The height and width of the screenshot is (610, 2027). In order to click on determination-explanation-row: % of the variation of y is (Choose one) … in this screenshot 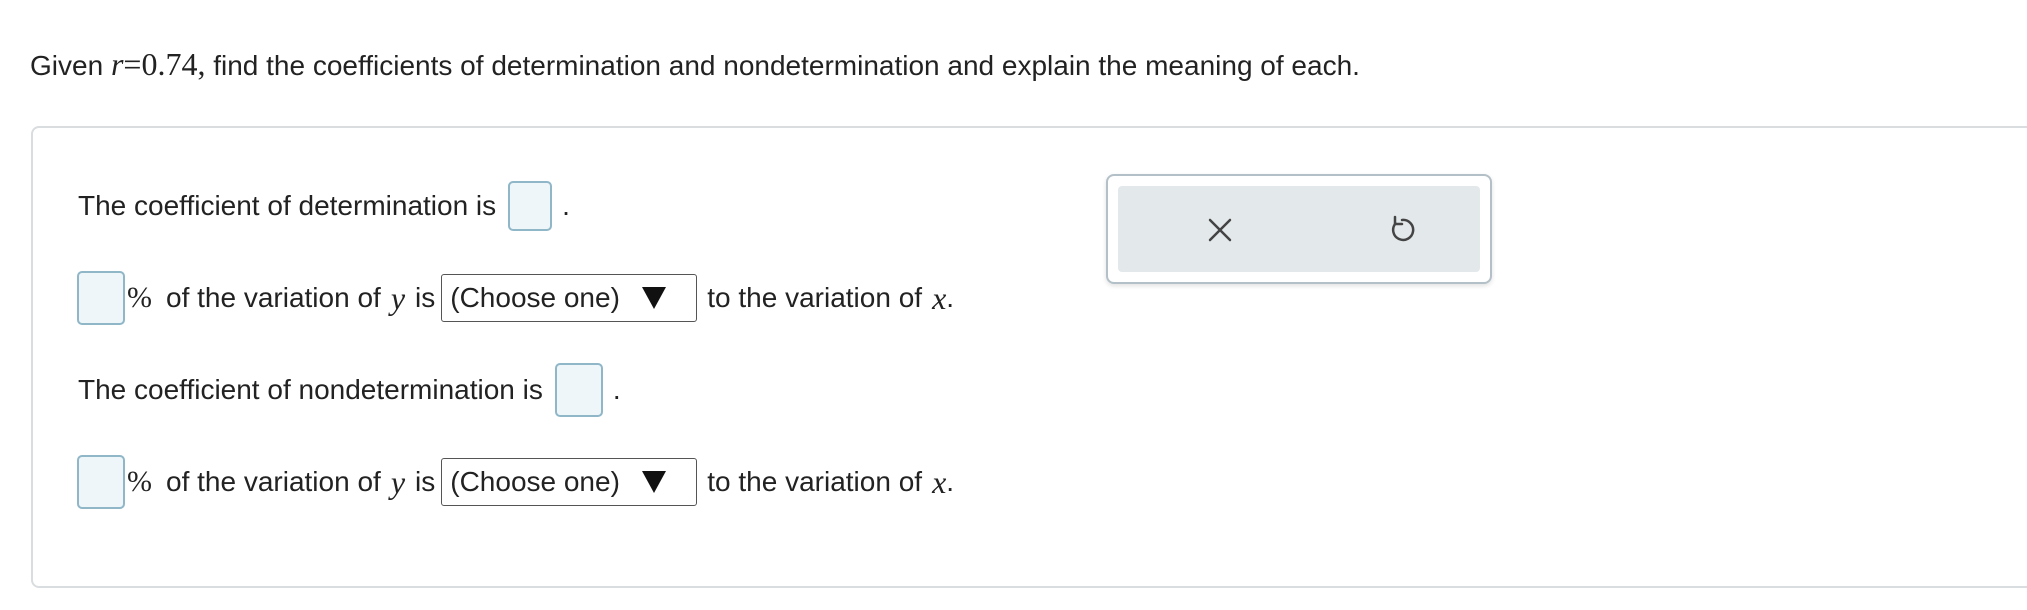, I will do `click(515, 298)`.